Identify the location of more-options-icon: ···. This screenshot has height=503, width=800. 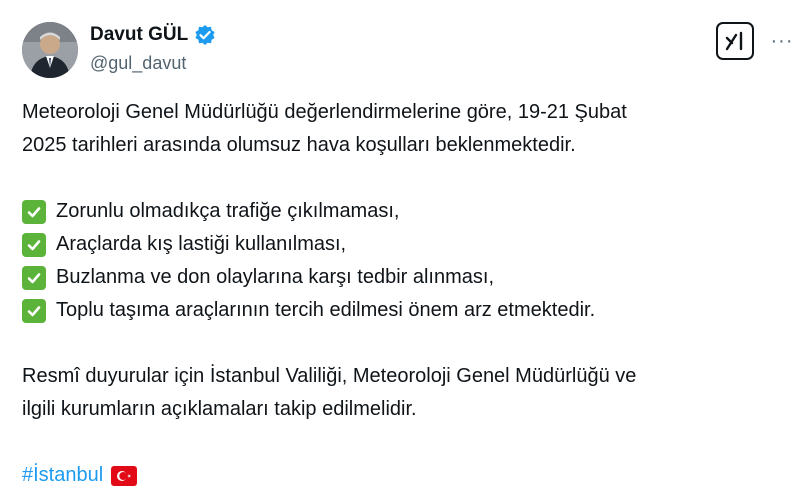
(782, 40).